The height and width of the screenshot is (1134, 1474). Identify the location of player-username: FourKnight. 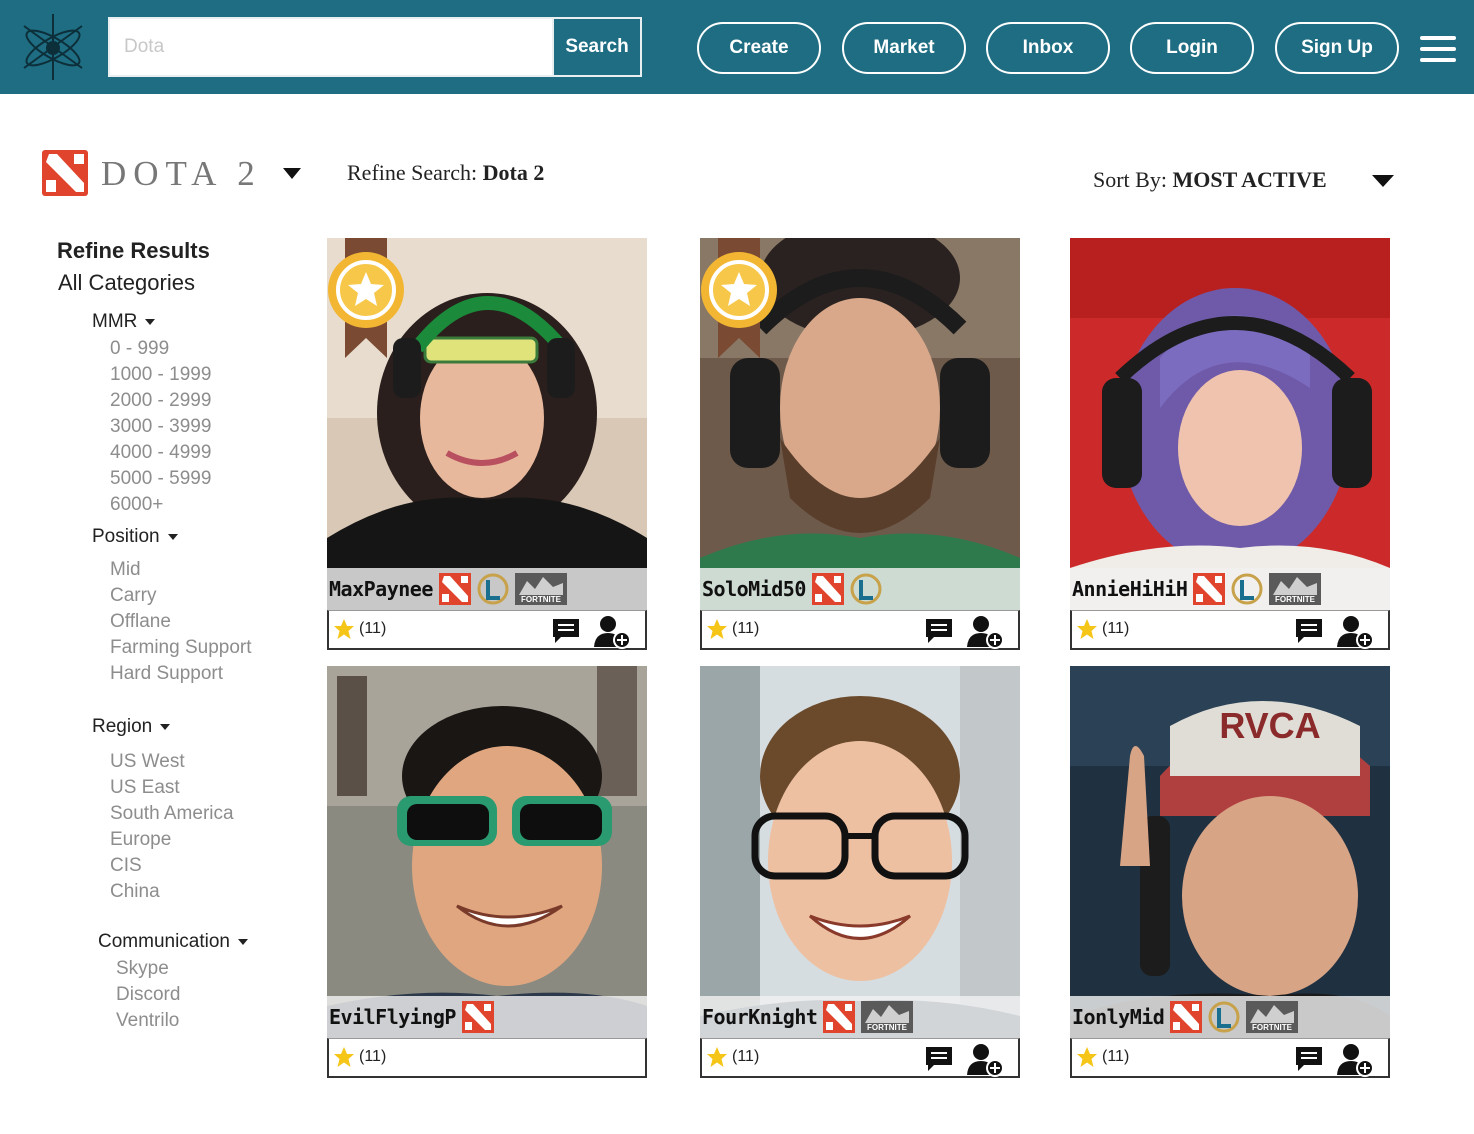
(760, 1017).